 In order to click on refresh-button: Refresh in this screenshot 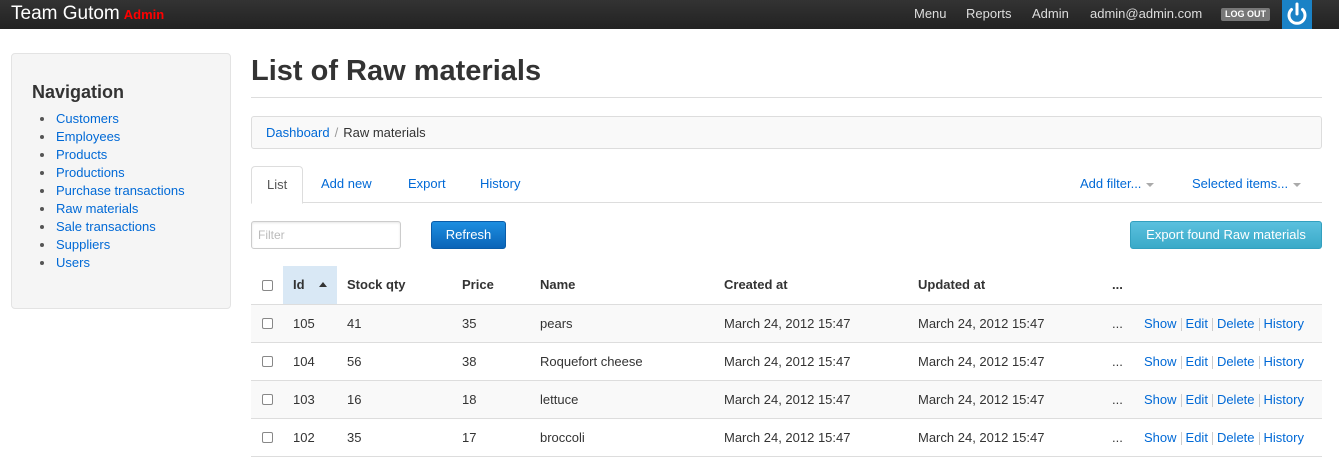, I will do `click(468, 235)`.